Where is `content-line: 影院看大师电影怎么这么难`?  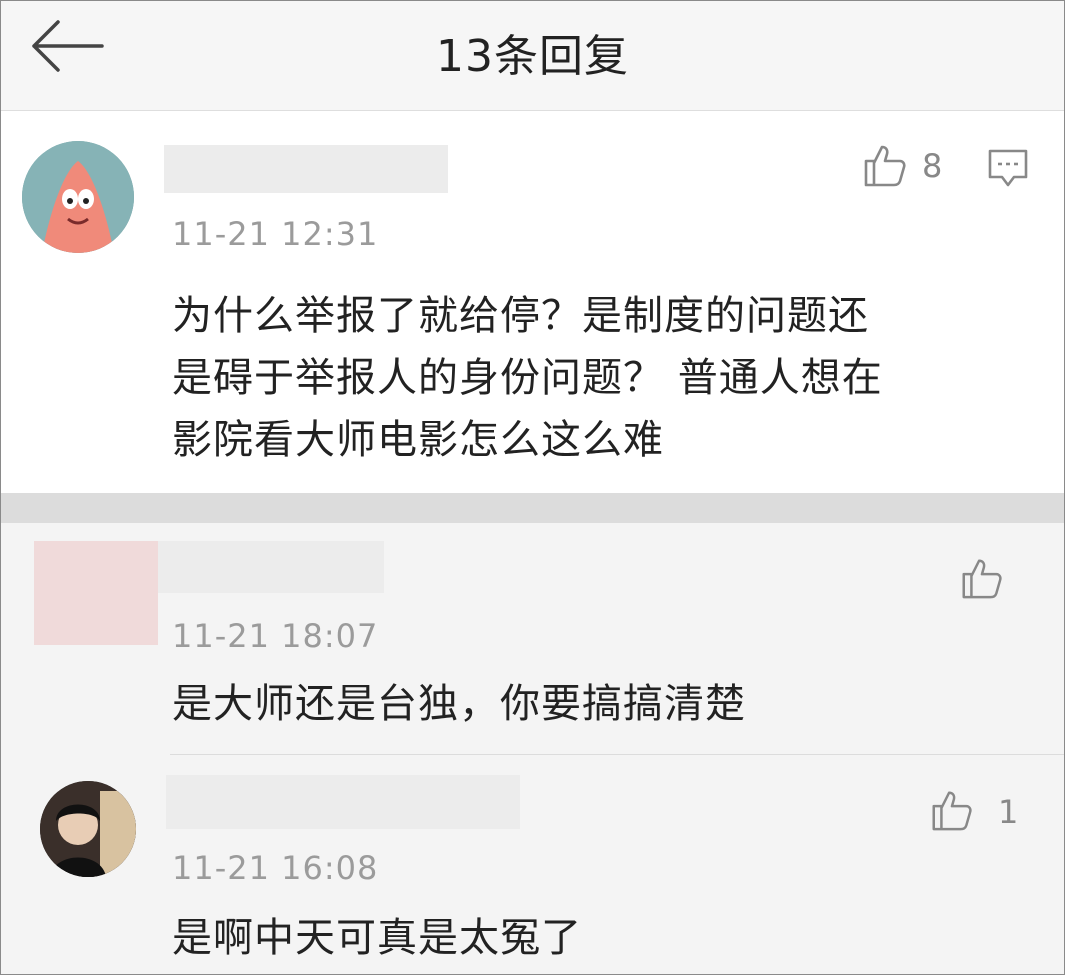 content-line: 影院看大师电影怎么这么难 is located at coordinates (418, 440).